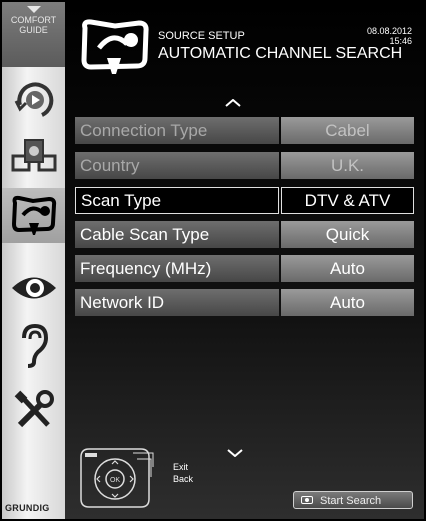 This screenshot has height=521, width=426. Describe the element at coordinates (347, 165) in the screenshot. I see `setting-value: U.K.` at that location.